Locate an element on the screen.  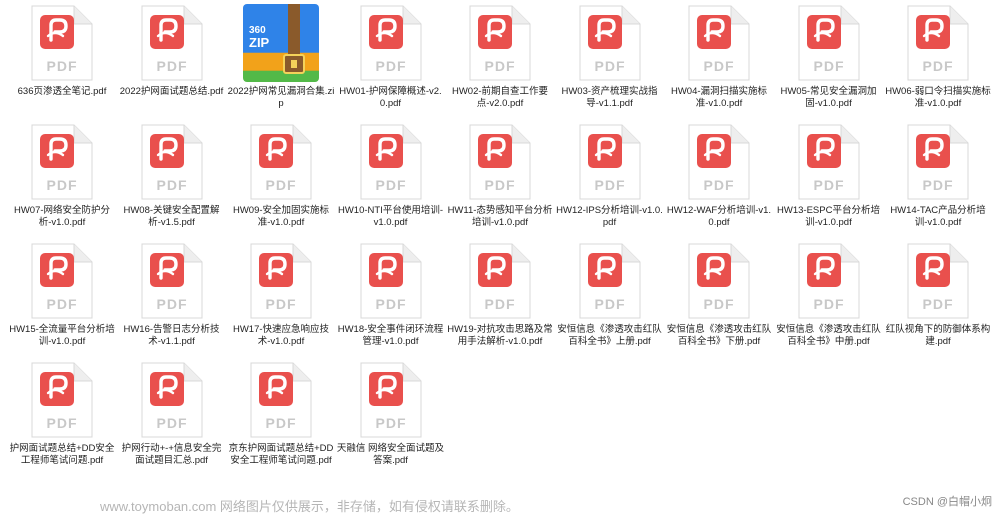
file-name: HW11-态势感知平台分析培训-v1.0.pdf is located at coordinates (500, 216).